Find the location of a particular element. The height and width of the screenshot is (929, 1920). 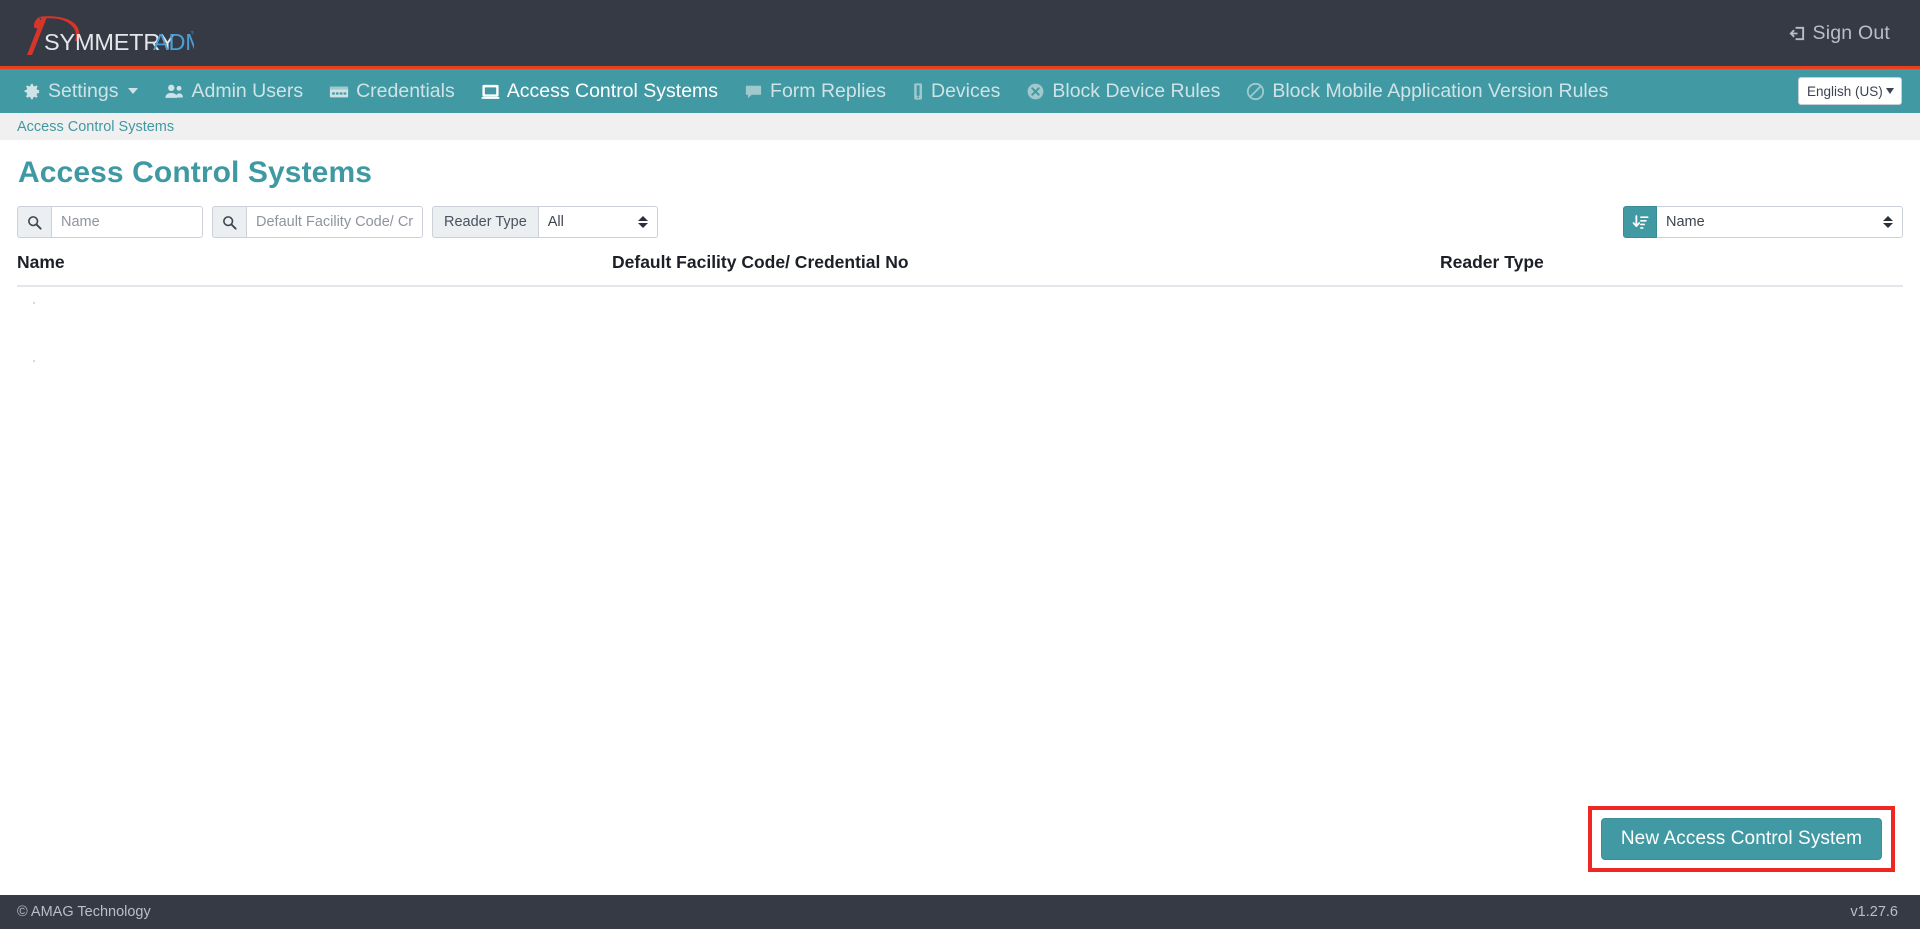

nav-item-label: Settings is located at coordinates (83, 90).